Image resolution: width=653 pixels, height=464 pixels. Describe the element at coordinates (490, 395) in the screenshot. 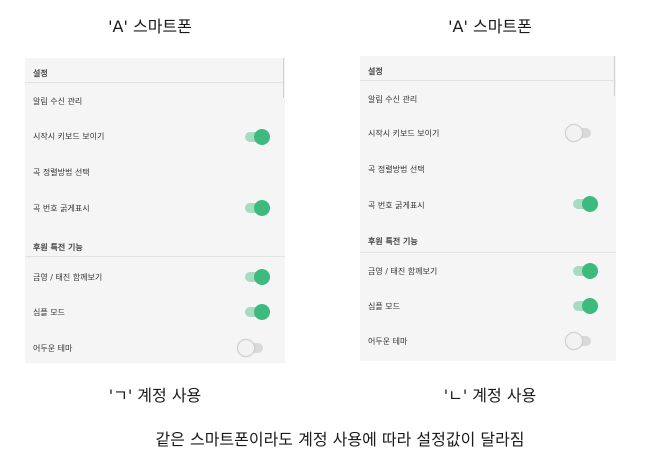

I see `right-account-caption: 'ㄴ' 계정 사용` at that location.